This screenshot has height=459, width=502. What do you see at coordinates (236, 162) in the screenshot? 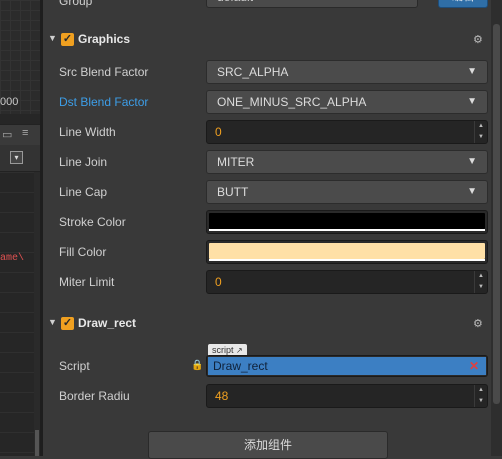
I see `line-join-value: MITER` at bounding box center [236, 162].